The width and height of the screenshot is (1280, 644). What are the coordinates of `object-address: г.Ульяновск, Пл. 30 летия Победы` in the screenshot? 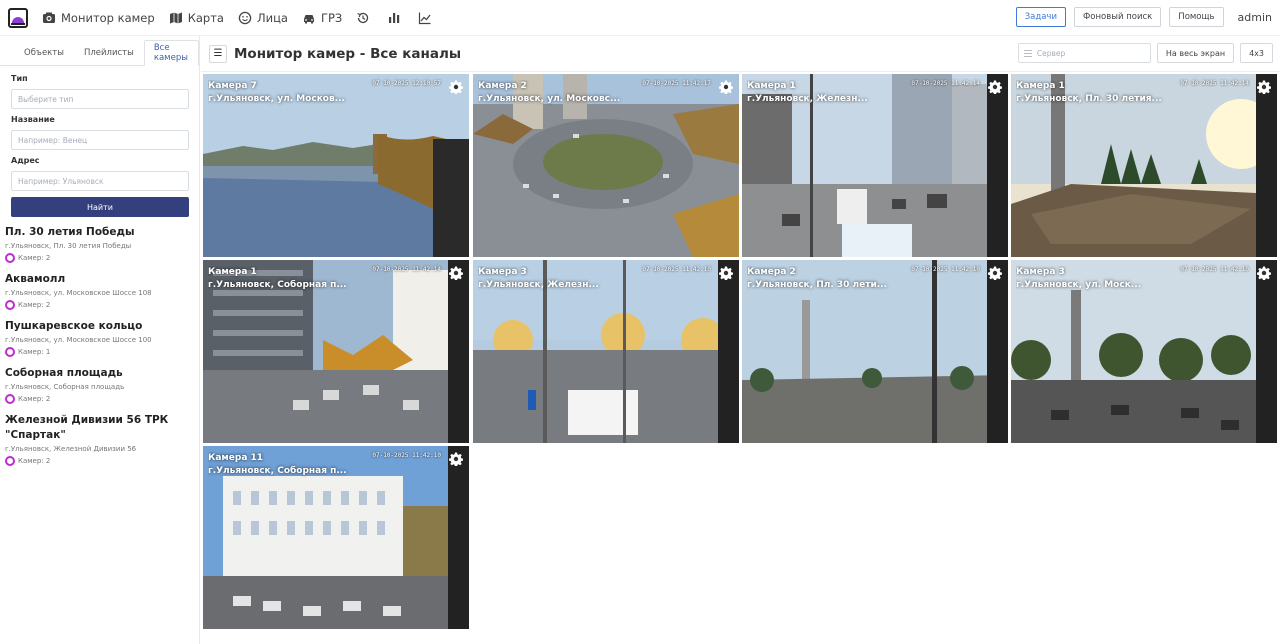 It's located at (68, 246).